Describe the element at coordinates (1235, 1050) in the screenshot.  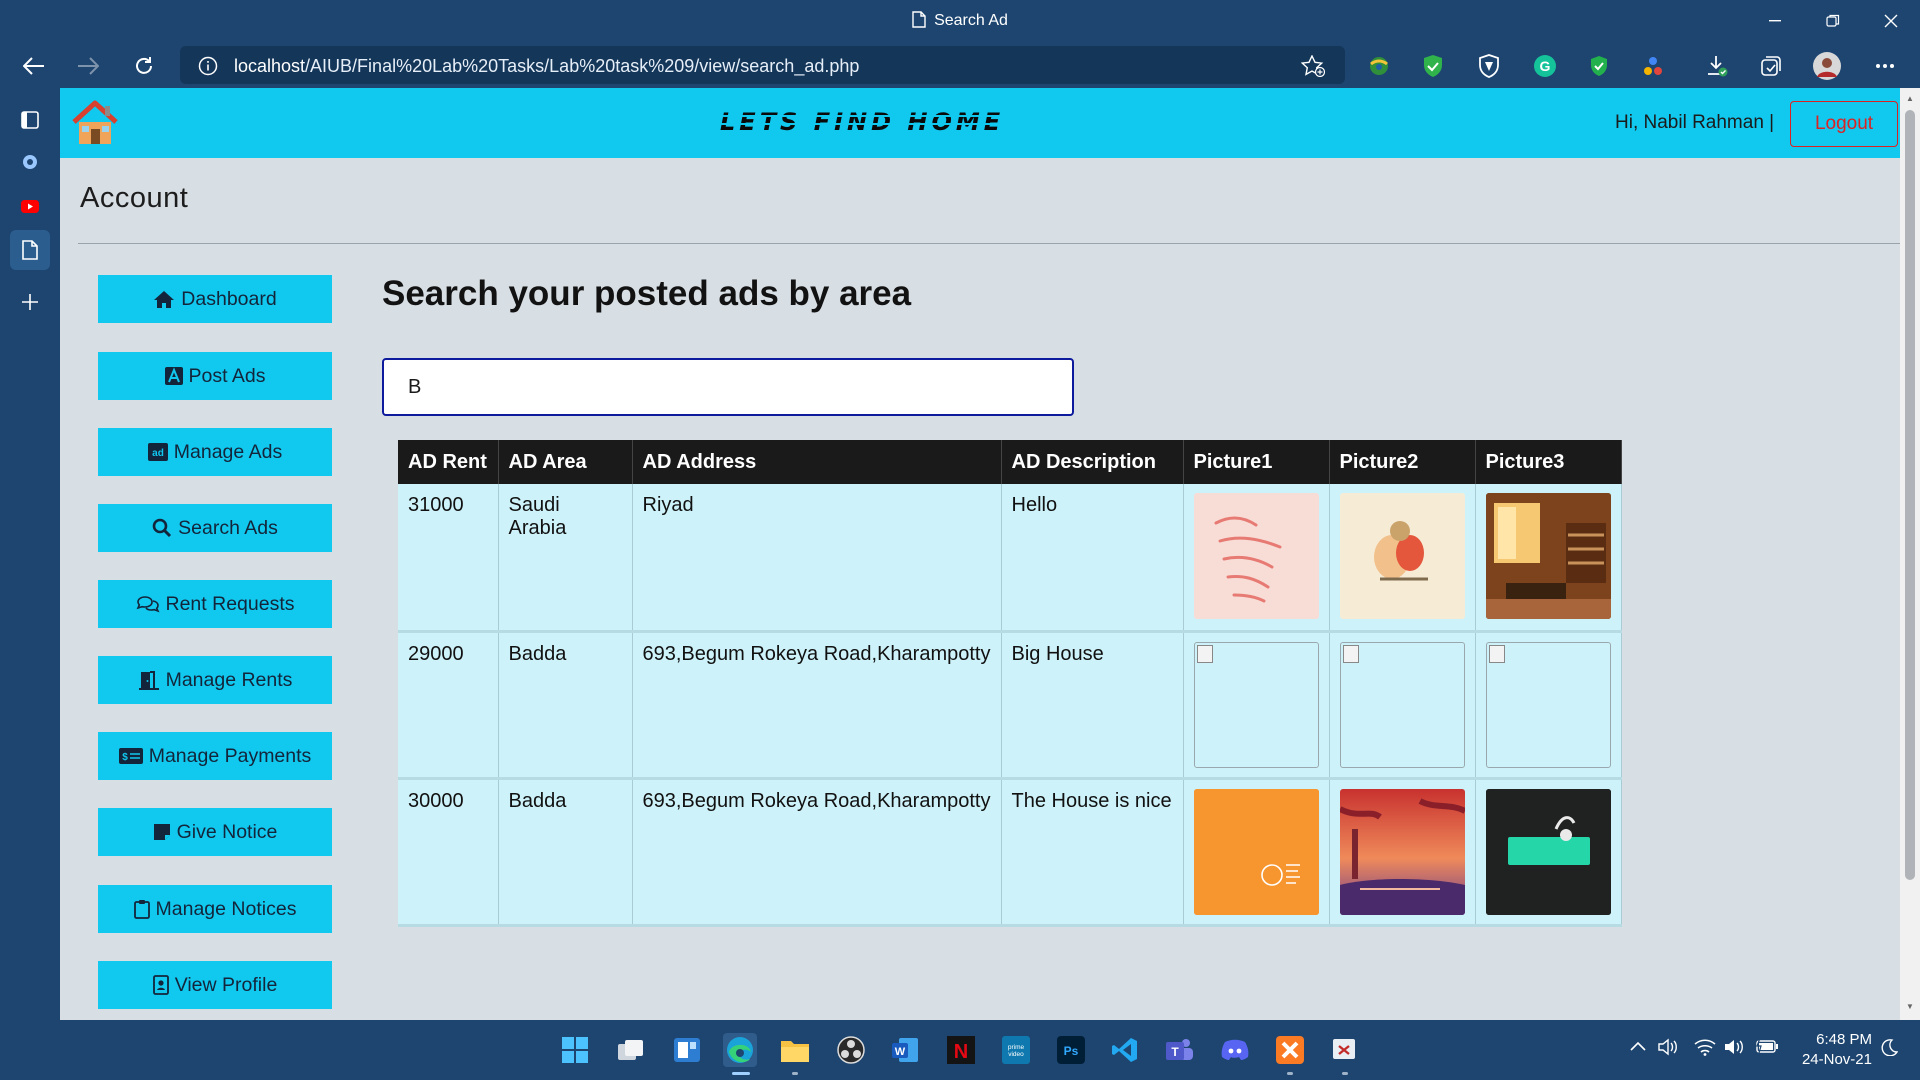
I see `discord-icon` at that location.